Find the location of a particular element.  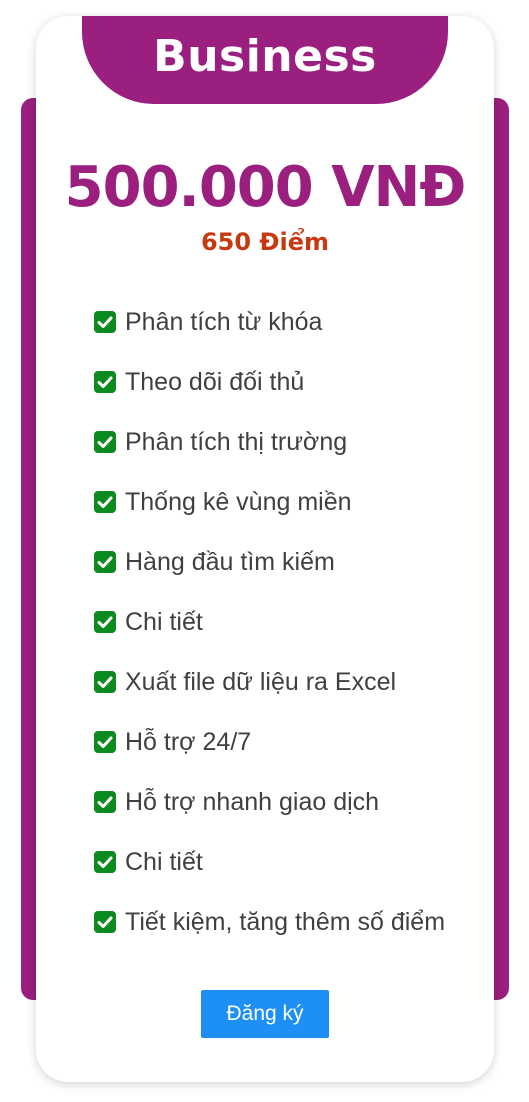

register-button: Đăng ký is located at coordinates (265, 1014).